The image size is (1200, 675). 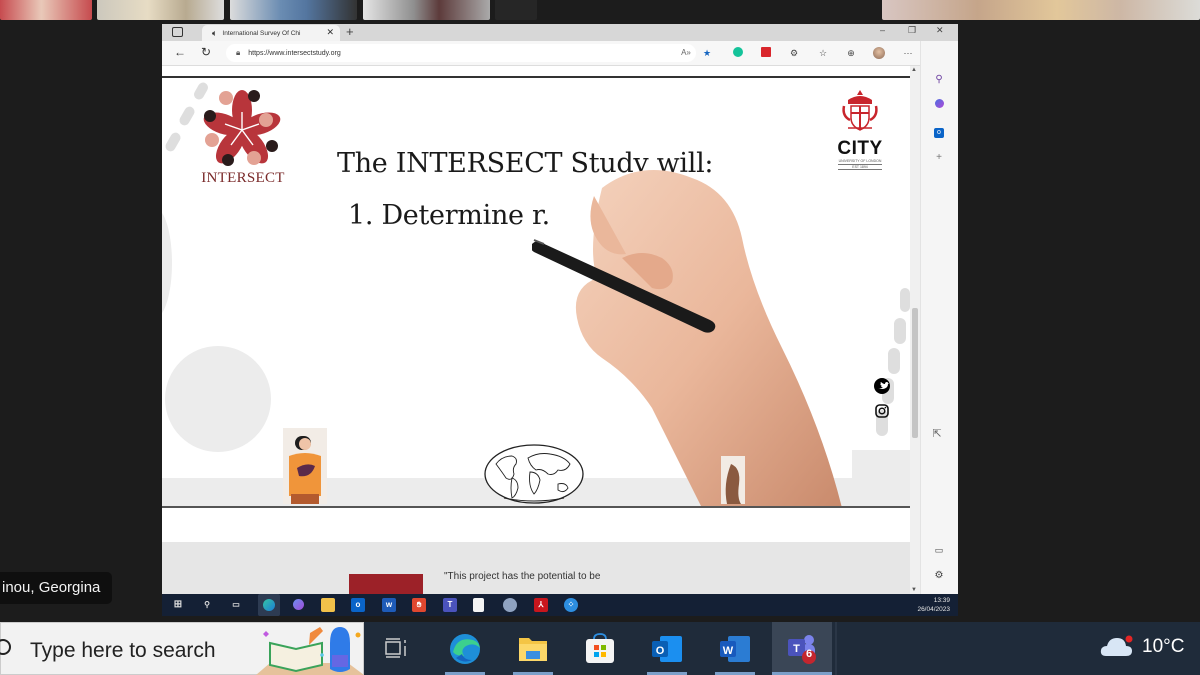 I want to click on teams-badge: 6, so click(x=809, y=654).